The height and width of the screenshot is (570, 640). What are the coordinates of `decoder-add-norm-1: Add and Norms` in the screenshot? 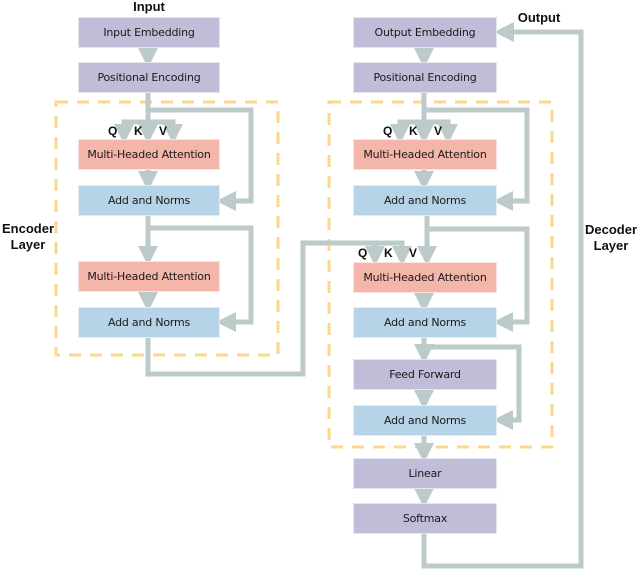 It's located at (425, 200).